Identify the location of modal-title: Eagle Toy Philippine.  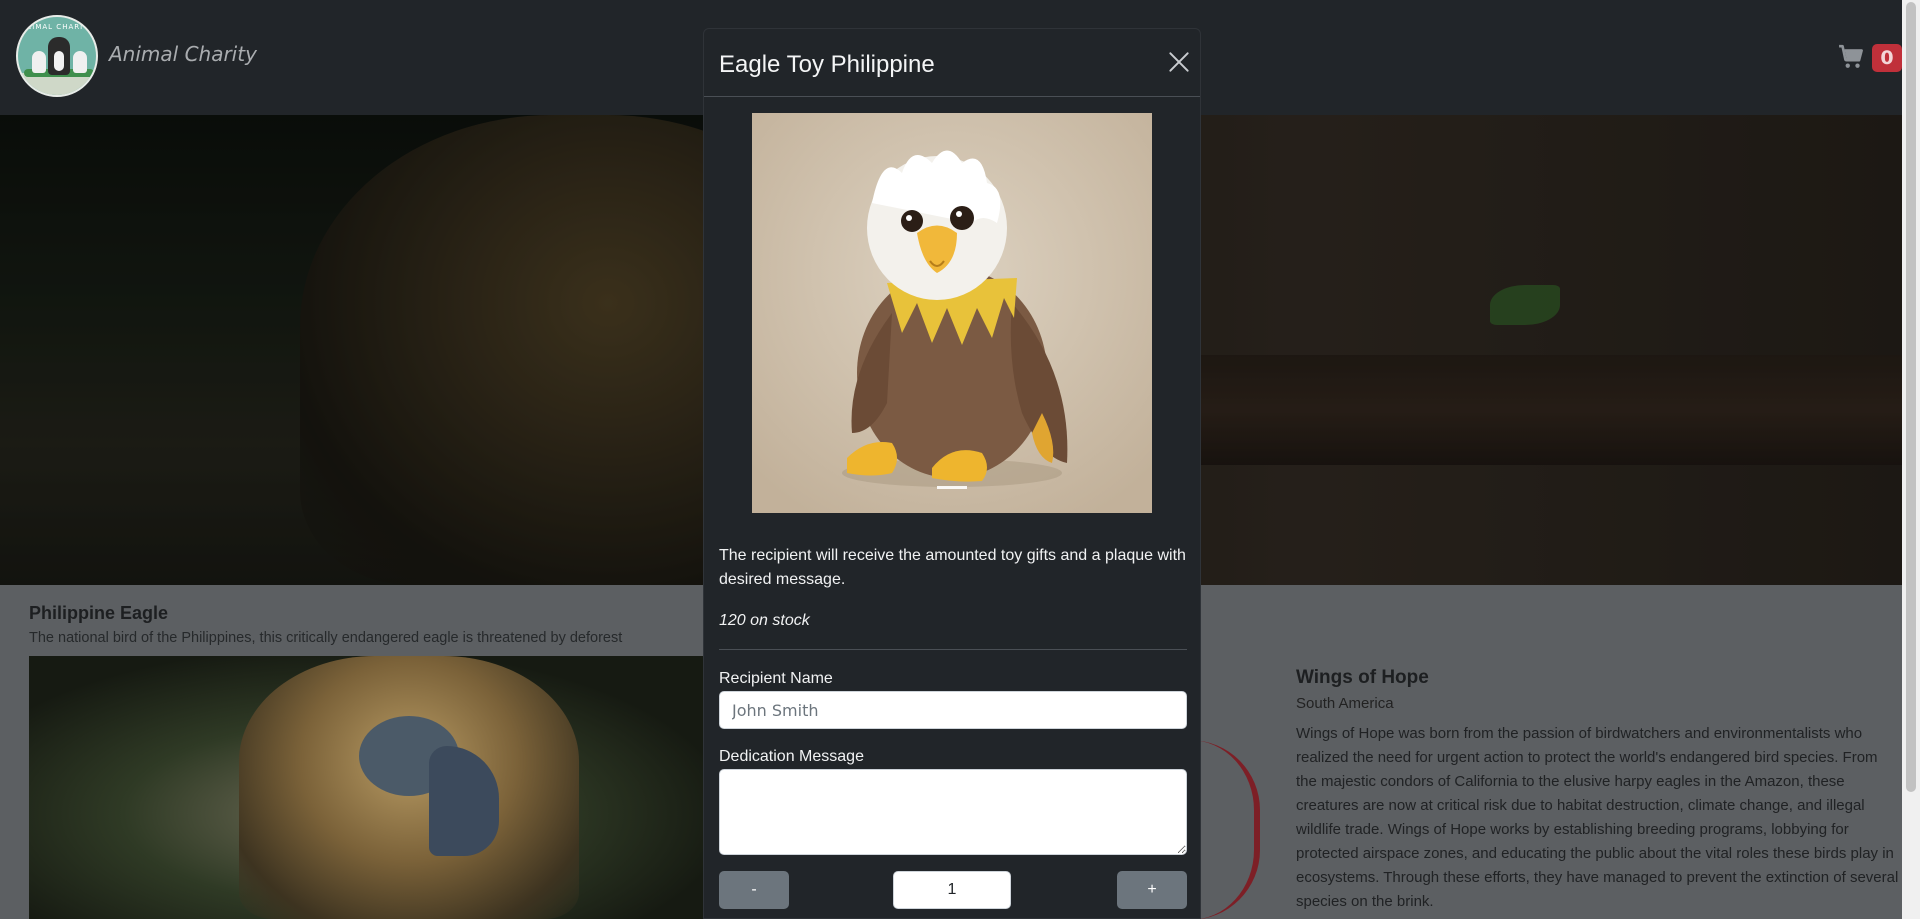
(827, 64).